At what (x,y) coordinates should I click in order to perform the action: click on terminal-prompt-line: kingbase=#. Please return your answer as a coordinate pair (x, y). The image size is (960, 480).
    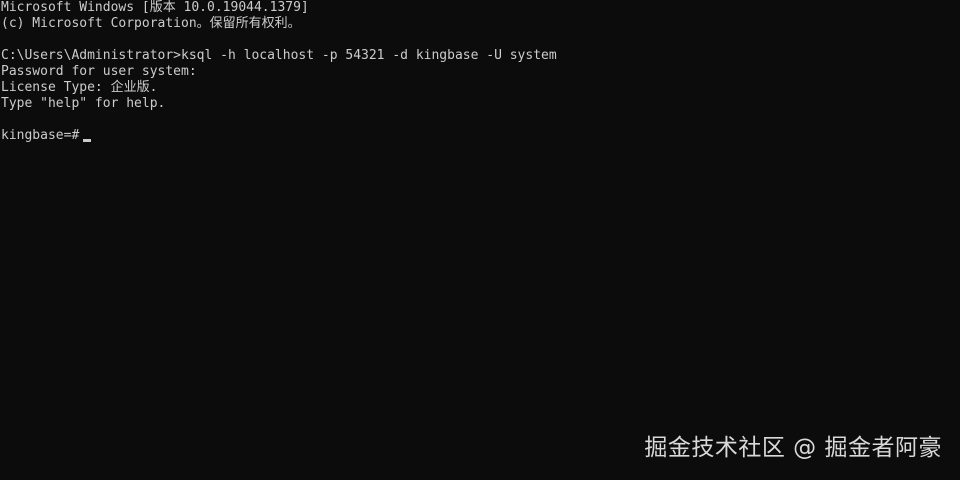
    Looking at the image, I should click on (480, 136).